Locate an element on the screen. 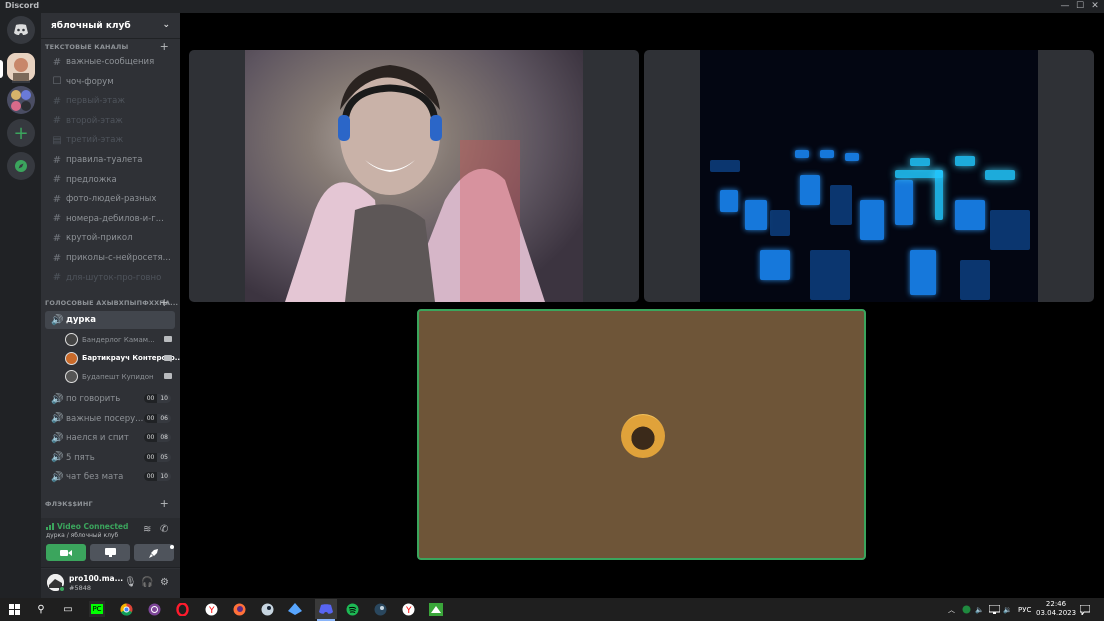  voice-participant: Будапешт Купидон is located at coordinates (120, 376).